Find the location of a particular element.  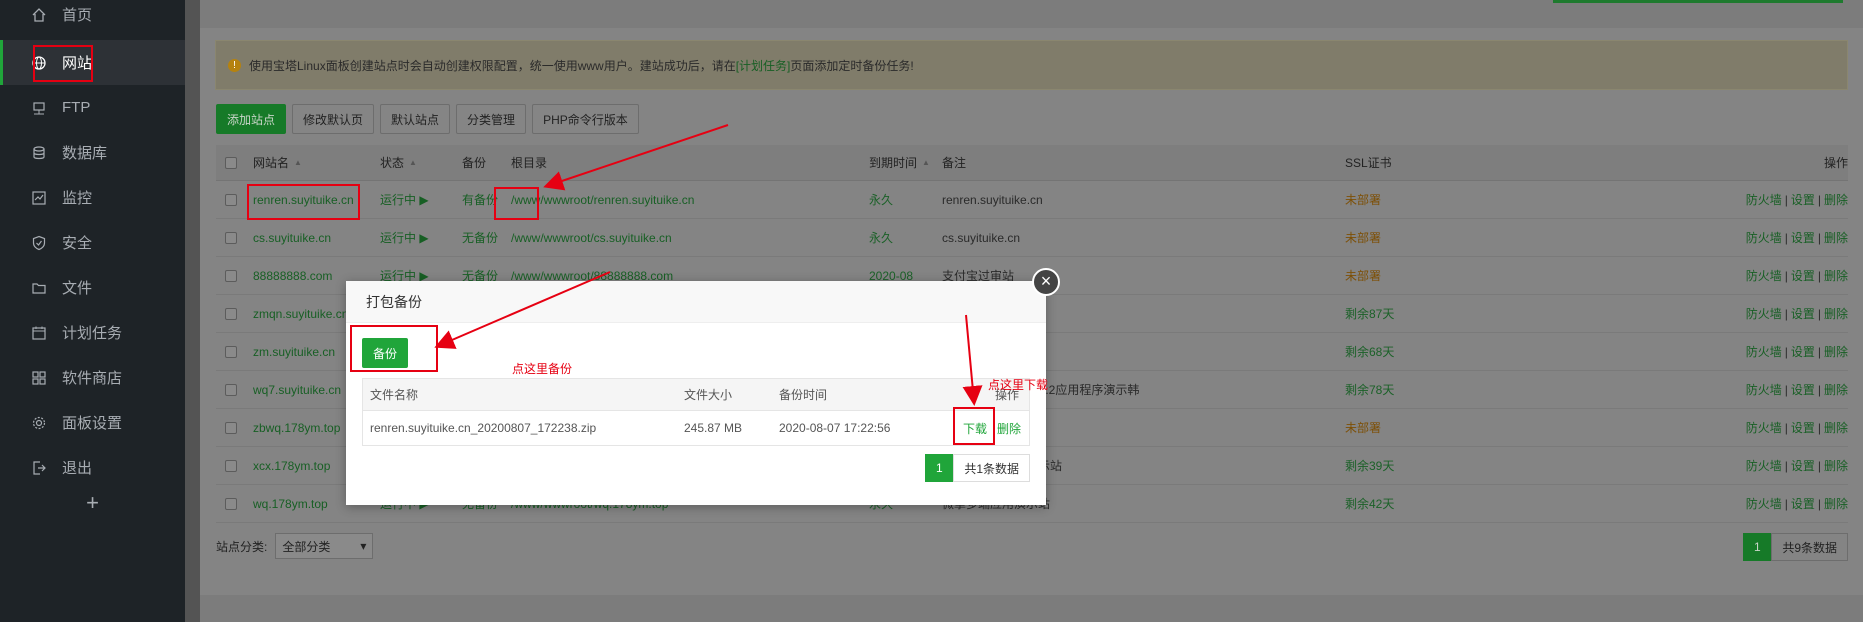

table-header: 网站名 ▲ 状态 ▲ 备份 根目录 到期时间 ▲ 备注 SSL证书 操作 is located at coordinates (1032, 163).